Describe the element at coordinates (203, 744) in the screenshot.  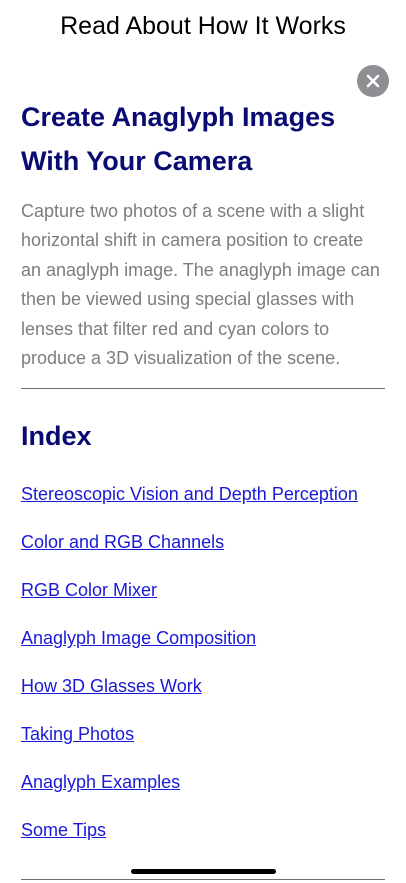
I see `index-item: Taking Photos` at that location.